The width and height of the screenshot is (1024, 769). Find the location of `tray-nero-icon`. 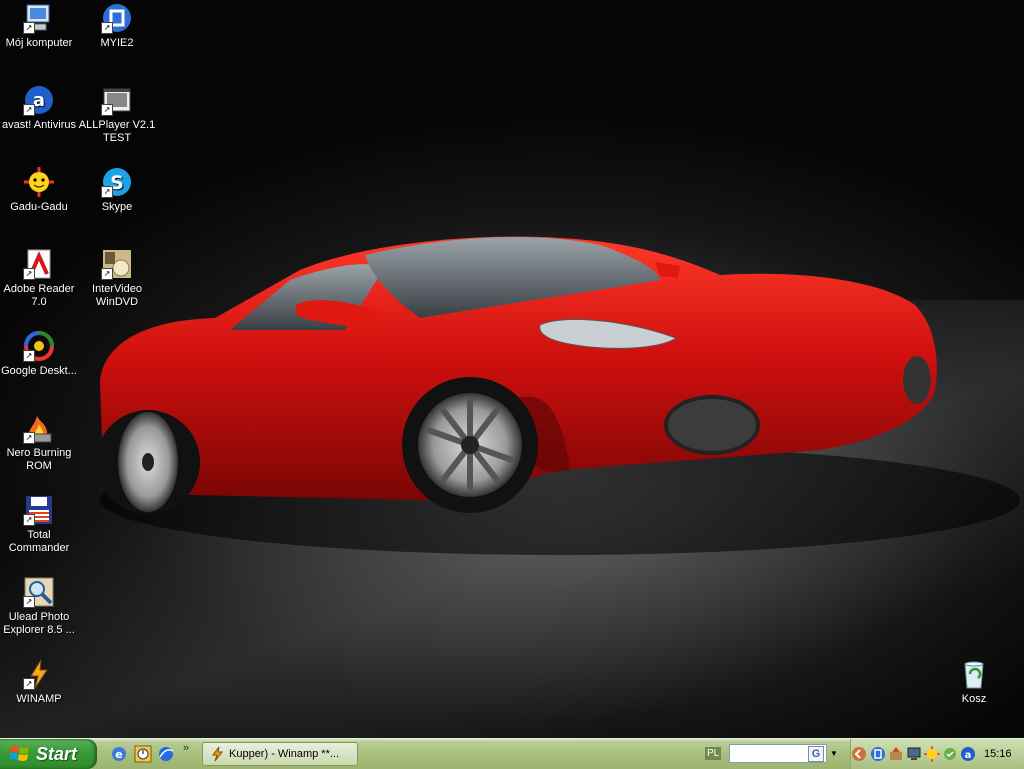

tray-nero-icon is located at coordinates (950, 754).